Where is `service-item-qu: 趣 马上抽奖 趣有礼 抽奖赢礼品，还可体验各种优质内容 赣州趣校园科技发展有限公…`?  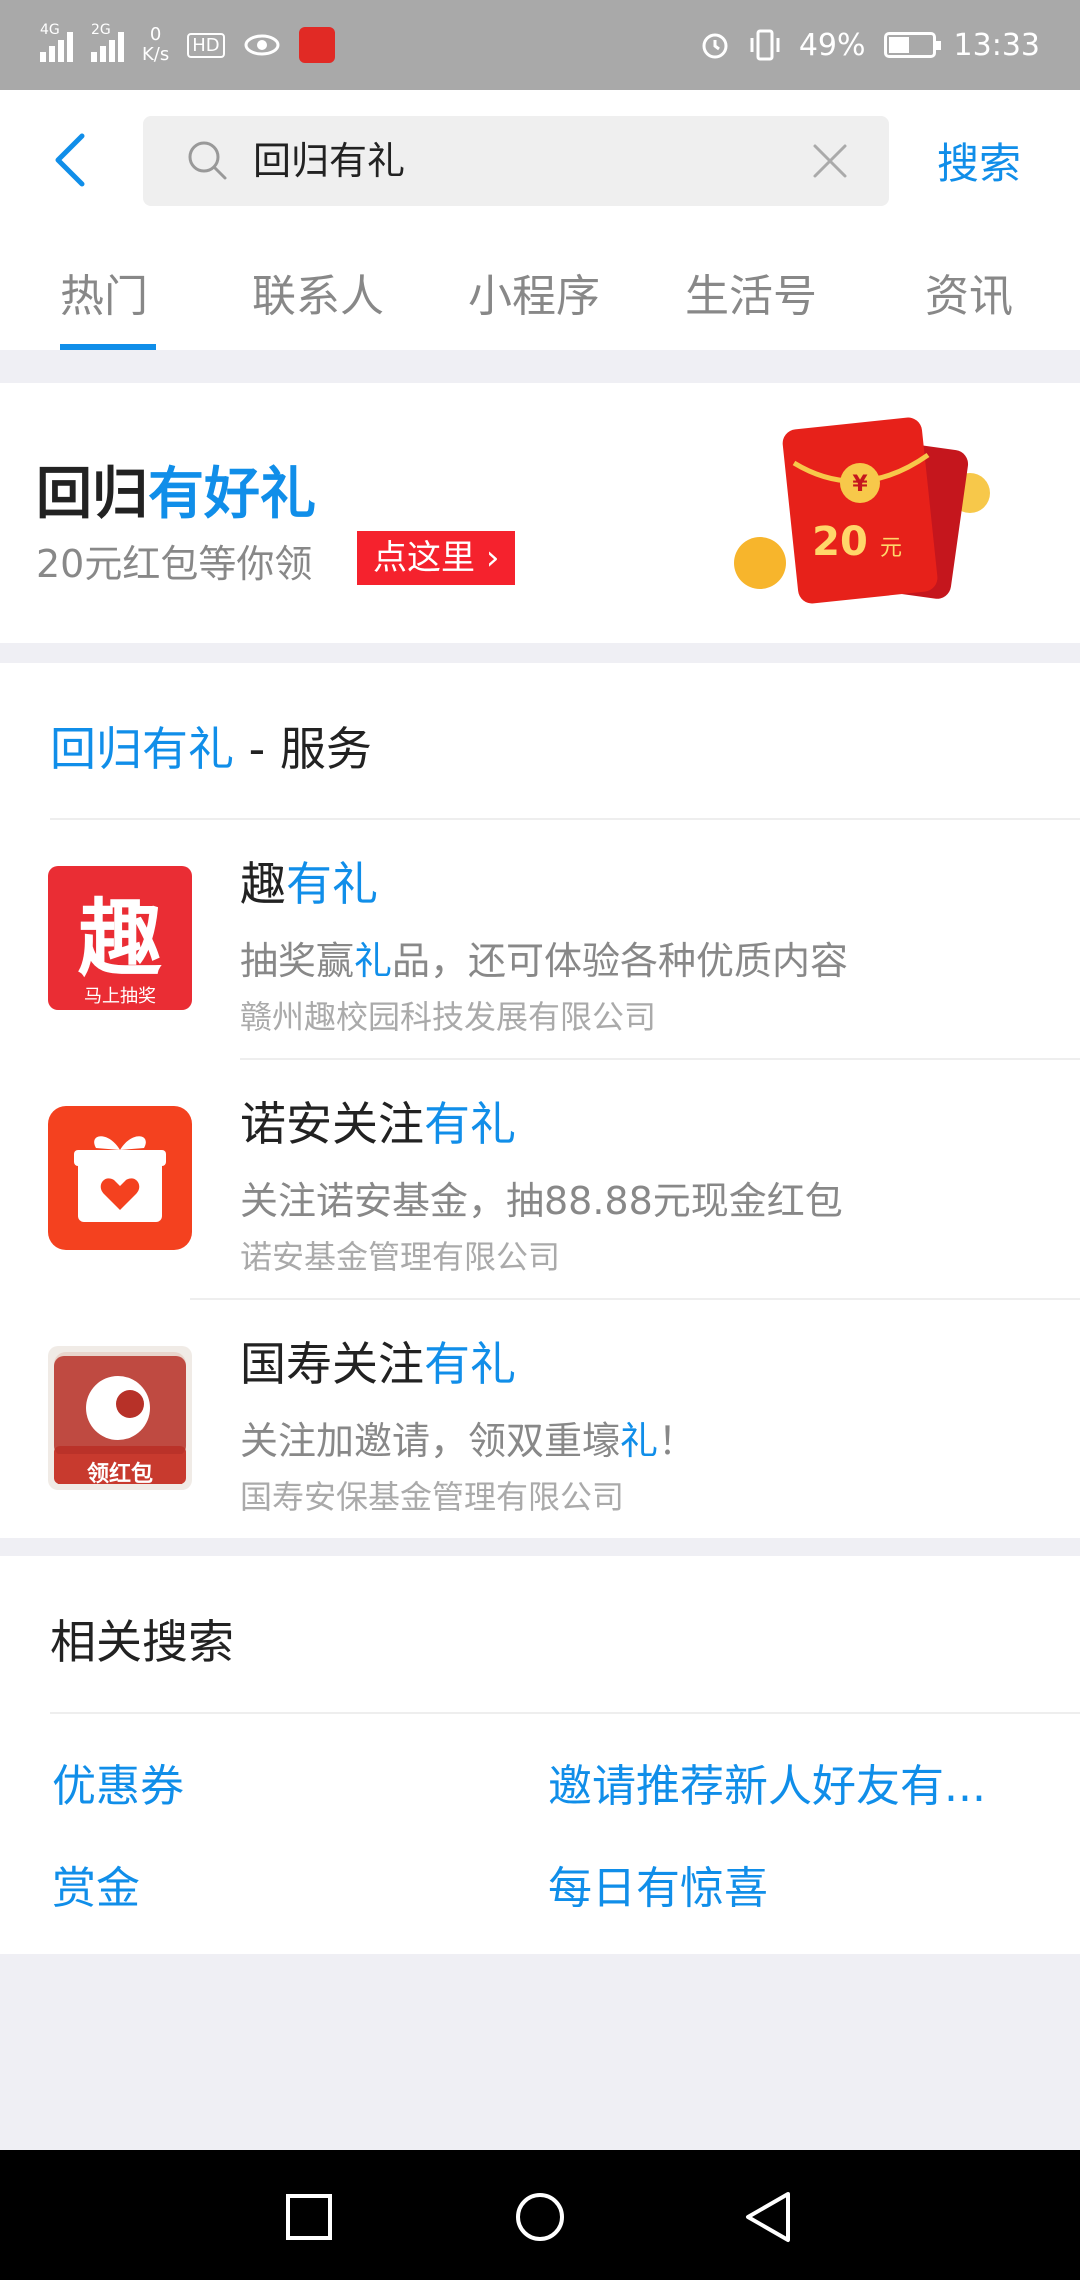 service-item-qu: 趣 马上抽奖 趣有礼 抽奖赢礼品，还可体验各种优质内容 赣州趣校园科技发展有限公… is located at coordinates (540, 940).